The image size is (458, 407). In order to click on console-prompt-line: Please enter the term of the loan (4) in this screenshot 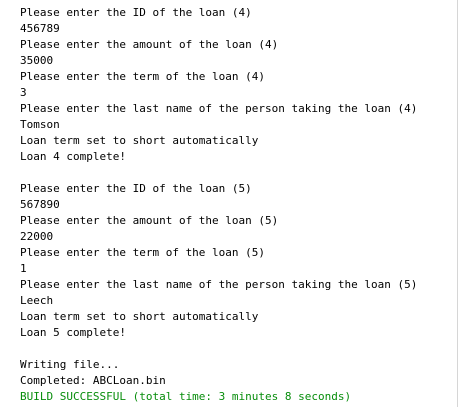, I will do `click(143, 76)`.